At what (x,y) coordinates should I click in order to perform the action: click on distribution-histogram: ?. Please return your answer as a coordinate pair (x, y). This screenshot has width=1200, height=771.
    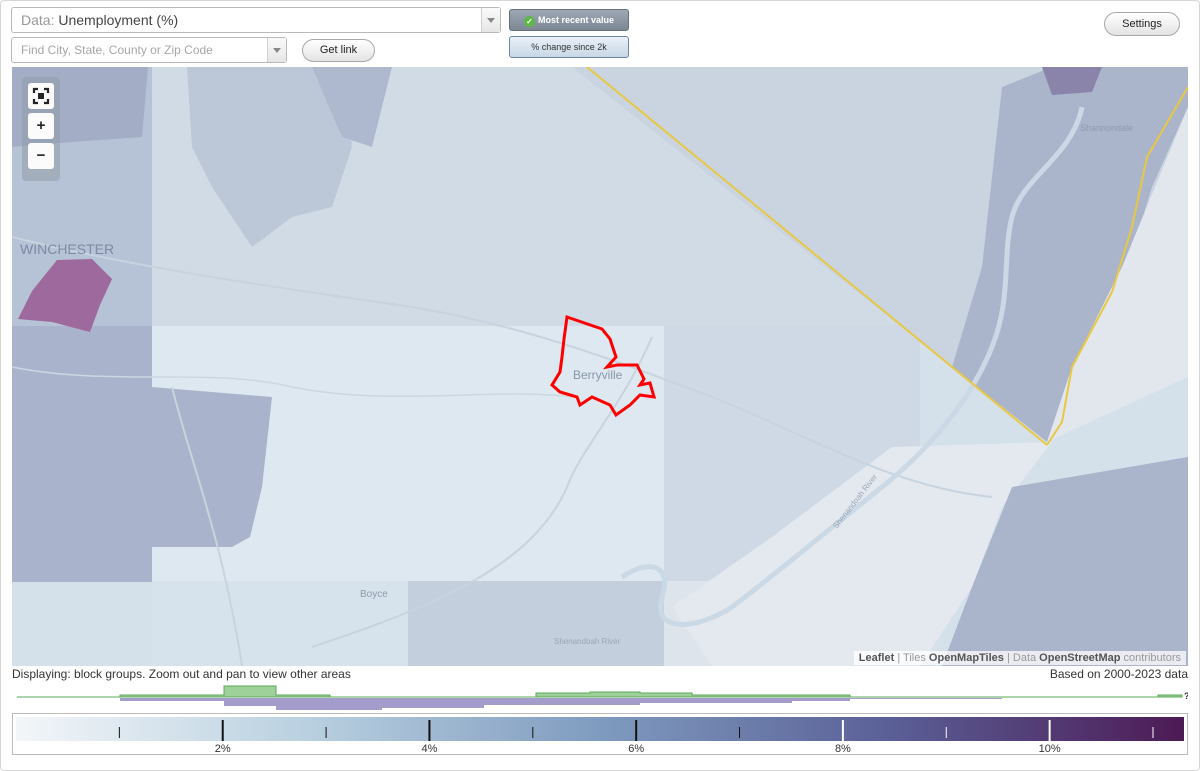
    Looking at the image, I should click on (602, 697).